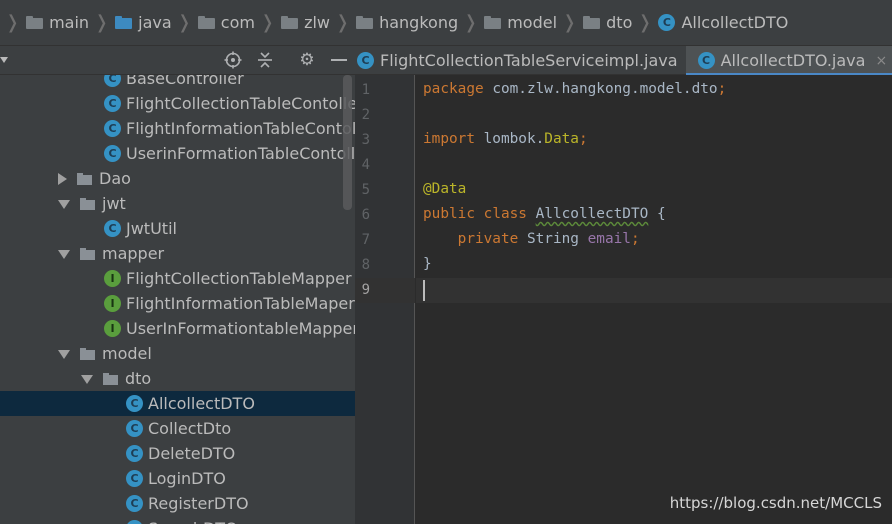 Image resolution: width=892 pixels, height=524 pixels. What do you see at coordinates (177, 178) in the screenshot?
I see `tree-item: Dao` at bounding box center [177, 178].